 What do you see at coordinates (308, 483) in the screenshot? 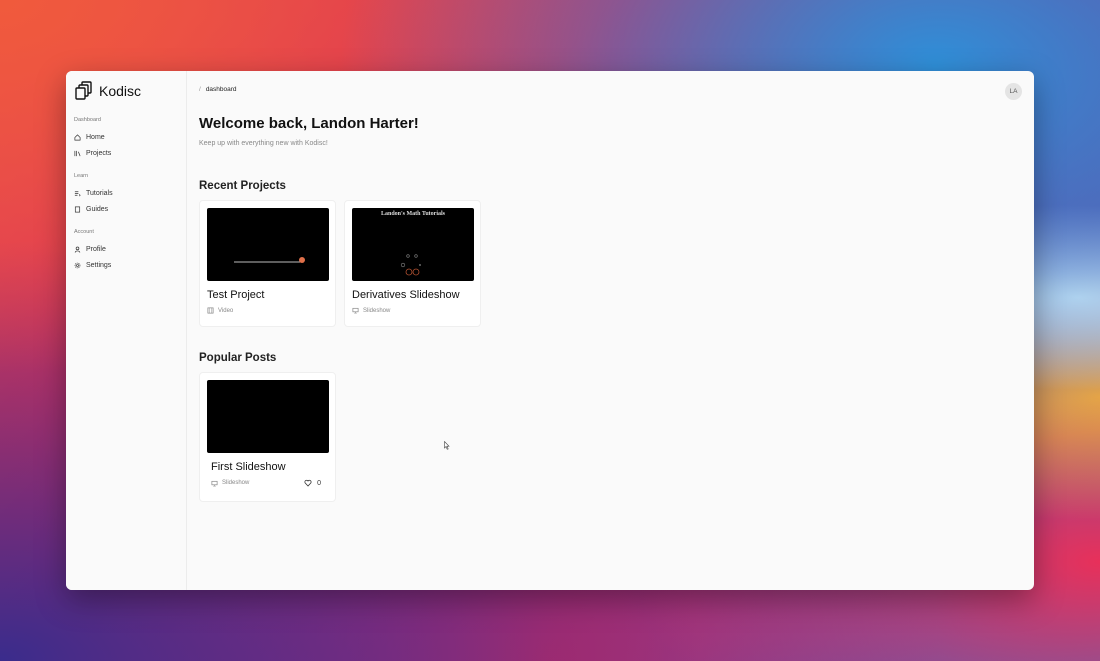
I see `heart-icon` at bounding box center [308, 483].